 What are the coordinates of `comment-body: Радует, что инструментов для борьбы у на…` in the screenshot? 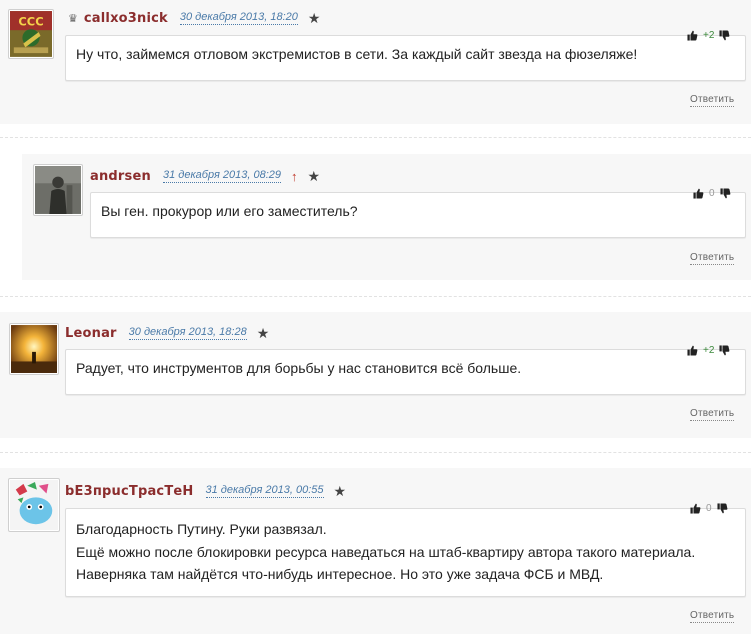 It's located at (405, 372).